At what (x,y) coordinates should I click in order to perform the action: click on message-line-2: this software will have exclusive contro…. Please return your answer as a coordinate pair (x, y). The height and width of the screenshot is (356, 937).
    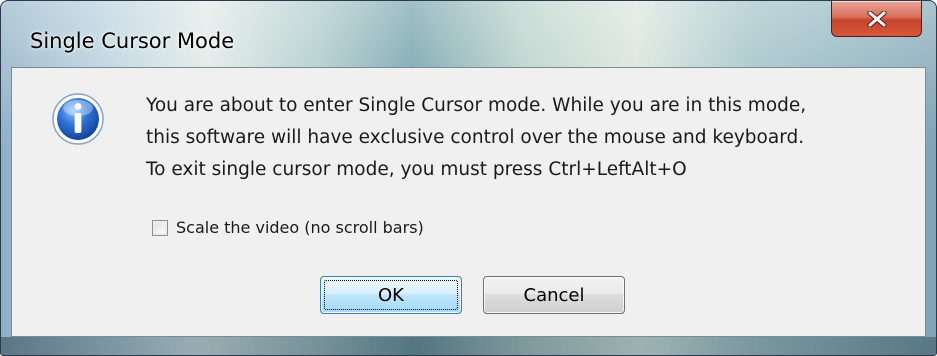
    Looking at the image, I should click on (475, 137).